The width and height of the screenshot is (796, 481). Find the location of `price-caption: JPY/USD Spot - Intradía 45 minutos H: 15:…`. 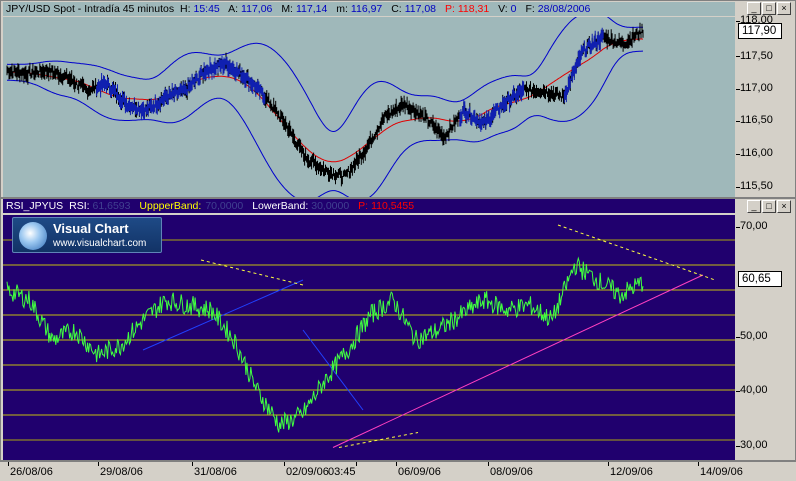

price-caption: JPY/USD Spot - Intradía 45 minutos H: 15:… is located at coordinates (369, 9).